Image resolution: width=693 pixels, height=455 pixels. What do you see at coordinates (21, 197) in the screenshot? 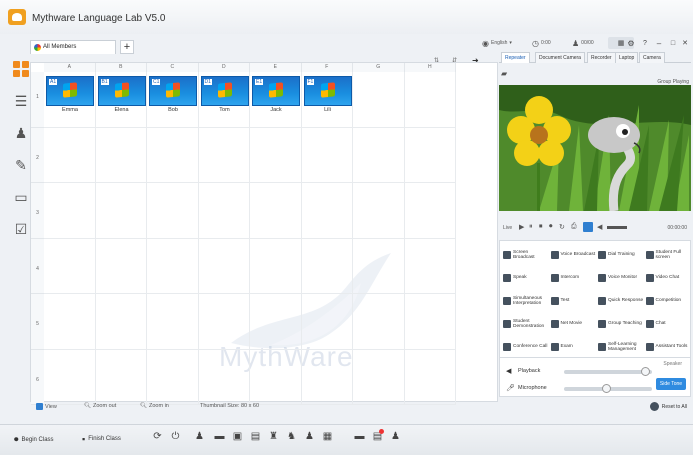
I see `sidebar-item-seat: ▭` at bounding box center [21, 197].